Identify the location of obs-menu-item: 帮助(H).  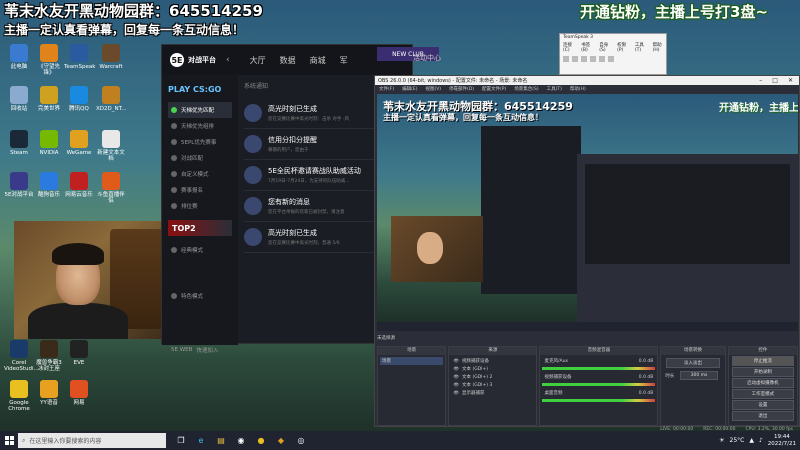
(578, 89).